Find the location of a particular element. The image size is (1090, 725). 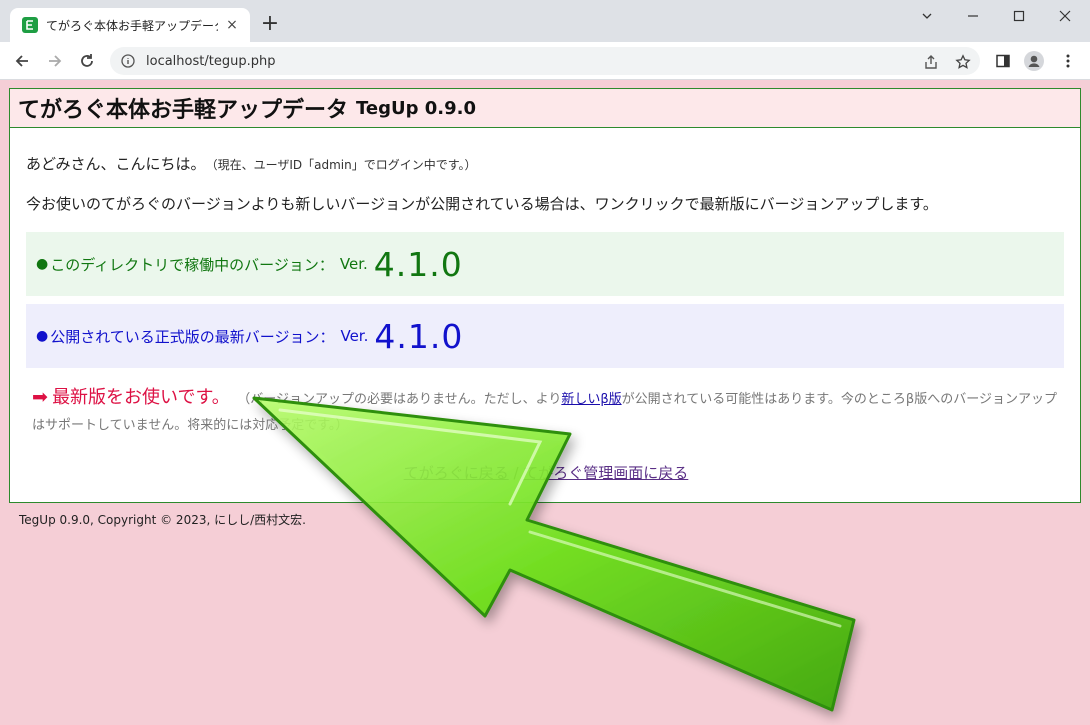

forward-arrow-icon is located at coordinates (55, 61).